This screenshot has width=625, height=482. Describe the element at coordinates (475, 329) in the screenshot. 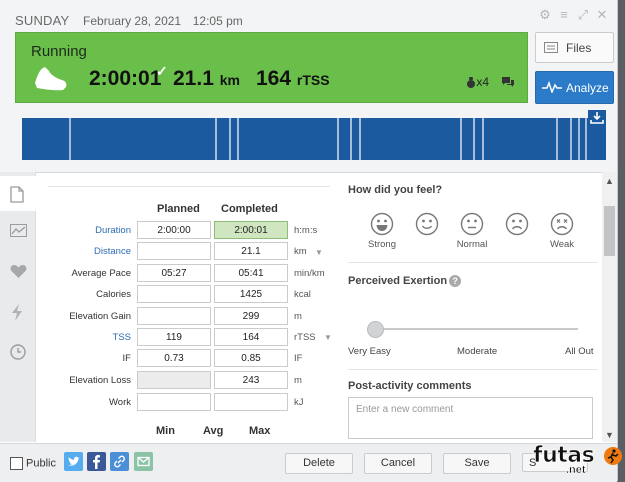

I see `exertion-slider-track` at that location.